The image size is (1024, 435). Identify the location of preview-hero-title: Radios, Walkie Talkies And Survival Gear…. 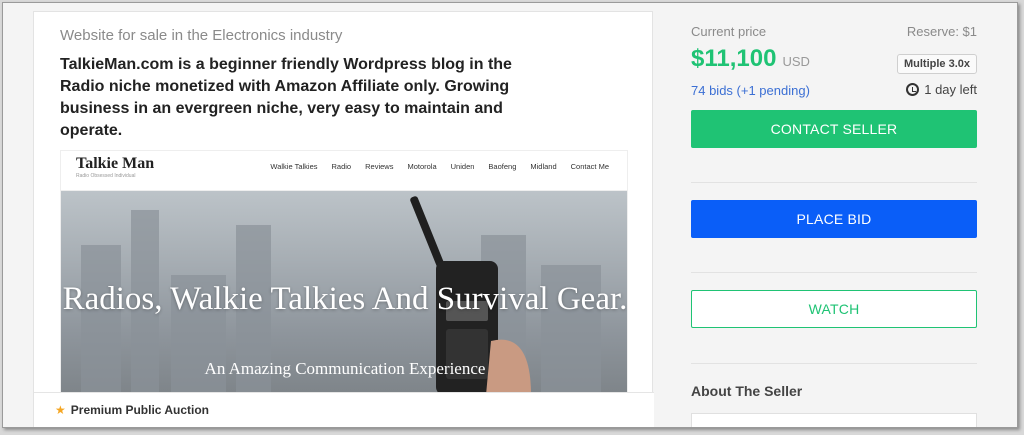
(345, 299).